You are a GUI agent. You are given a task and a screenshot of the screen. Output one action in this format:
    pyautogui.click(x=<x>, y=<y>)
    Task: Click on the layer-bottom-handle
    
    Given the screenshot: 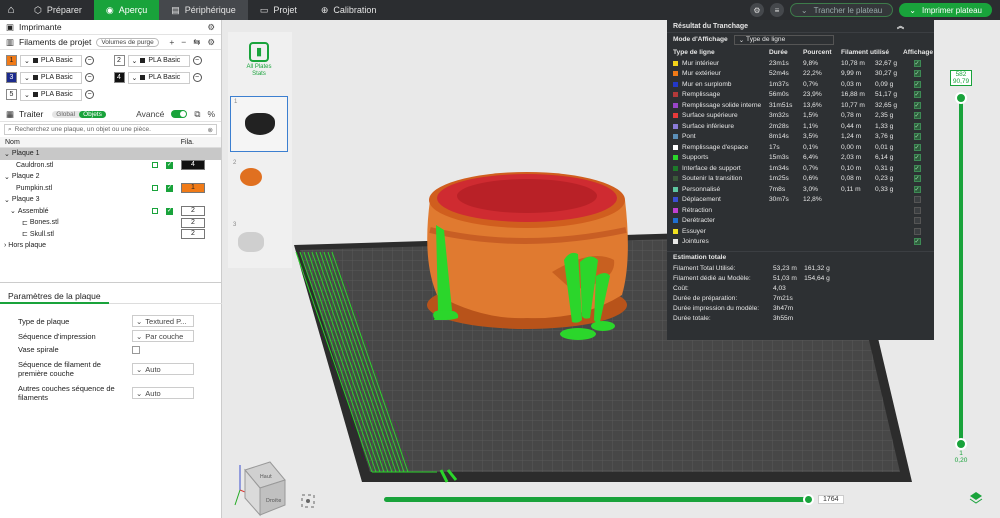 What is the action you would take?
    pyautogui.click(x=961, y=444)
    